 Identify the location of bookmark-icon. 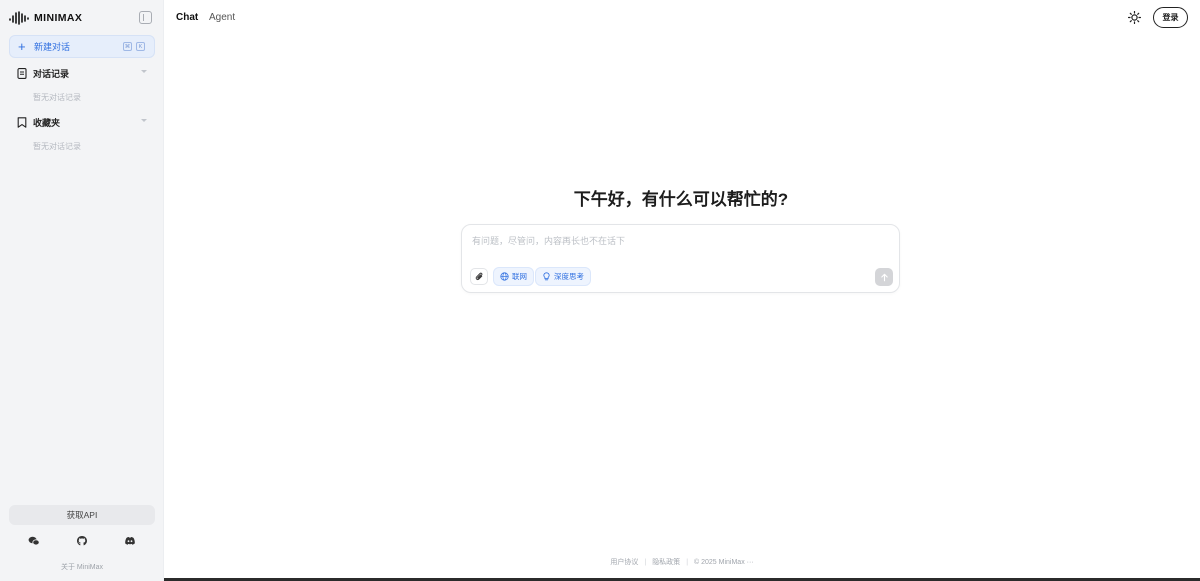
(22, 122).